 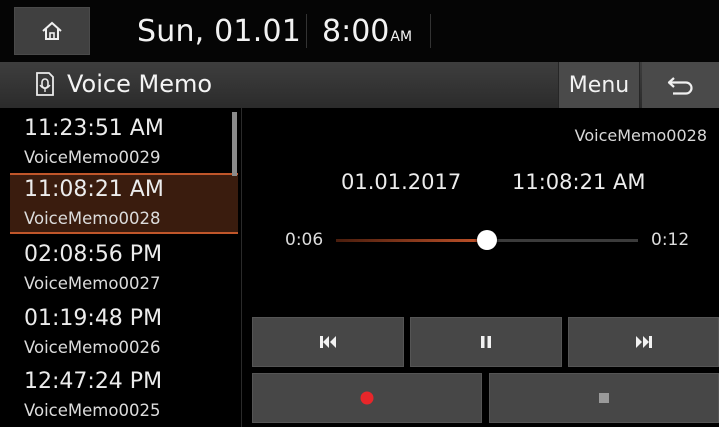 I want to click on next-button, so click(x=643, y=342).